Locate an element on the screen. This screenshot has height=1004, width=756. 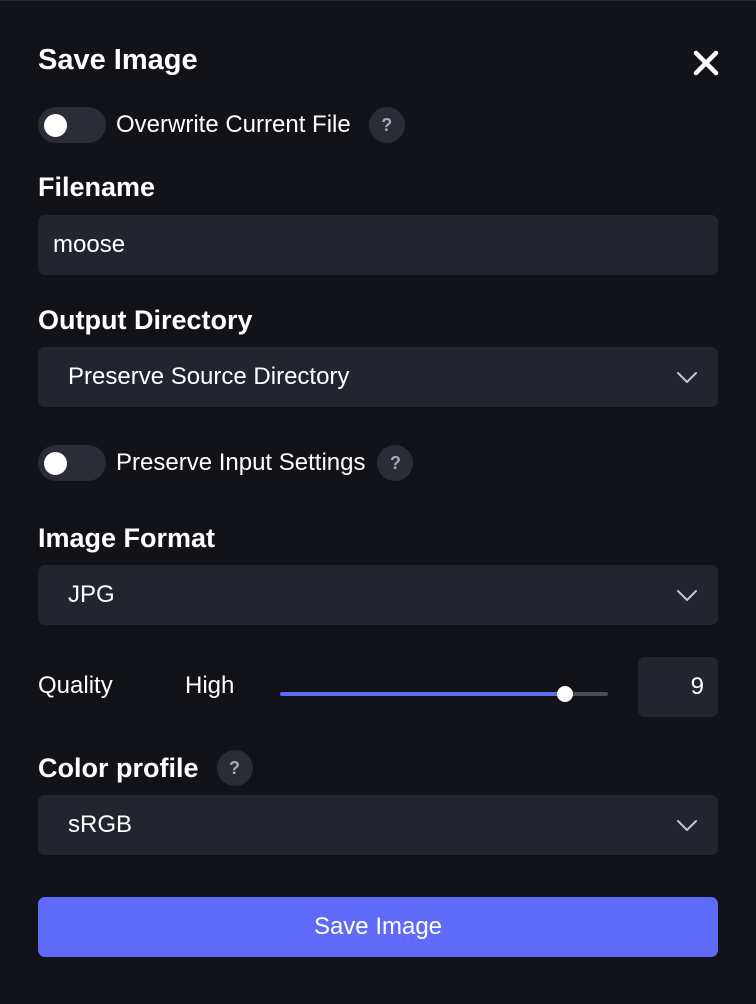
quality-label: Quality is located at coordinates (75, 685).